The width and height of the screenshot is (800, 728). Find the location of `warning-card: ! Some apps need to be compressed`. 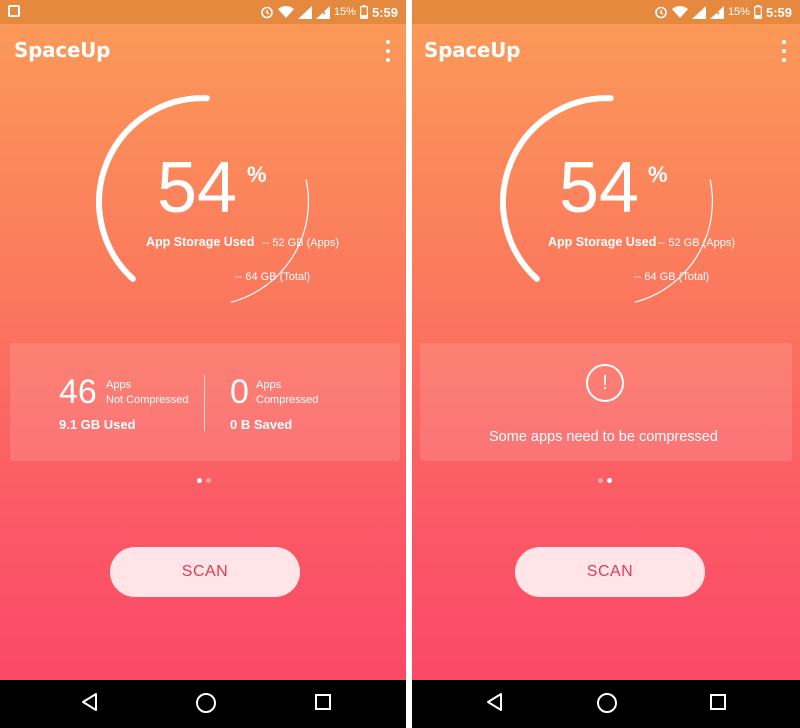

warning-card: ! Some apps need to be compressed is located at coordinates (606, 402).